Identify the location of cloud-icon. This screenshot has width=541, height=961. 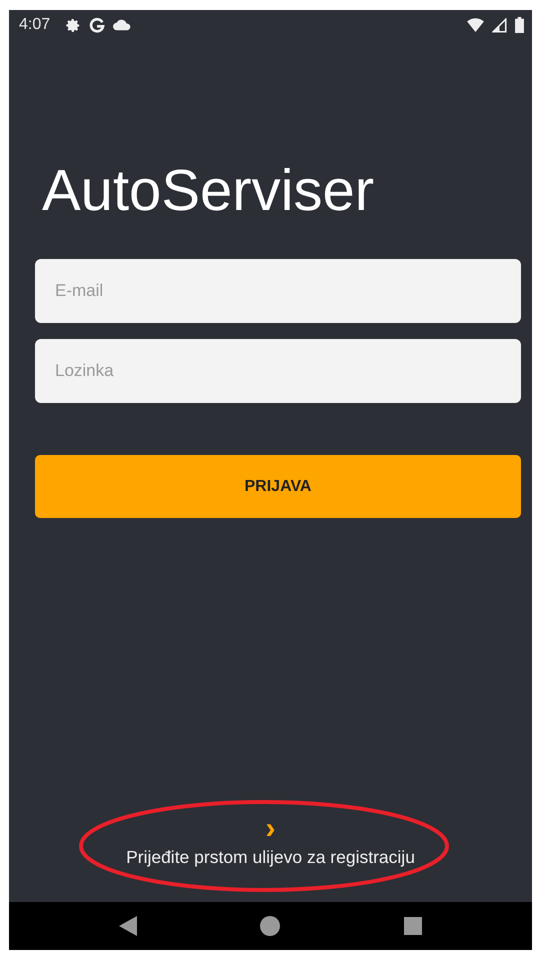
(122, 25).